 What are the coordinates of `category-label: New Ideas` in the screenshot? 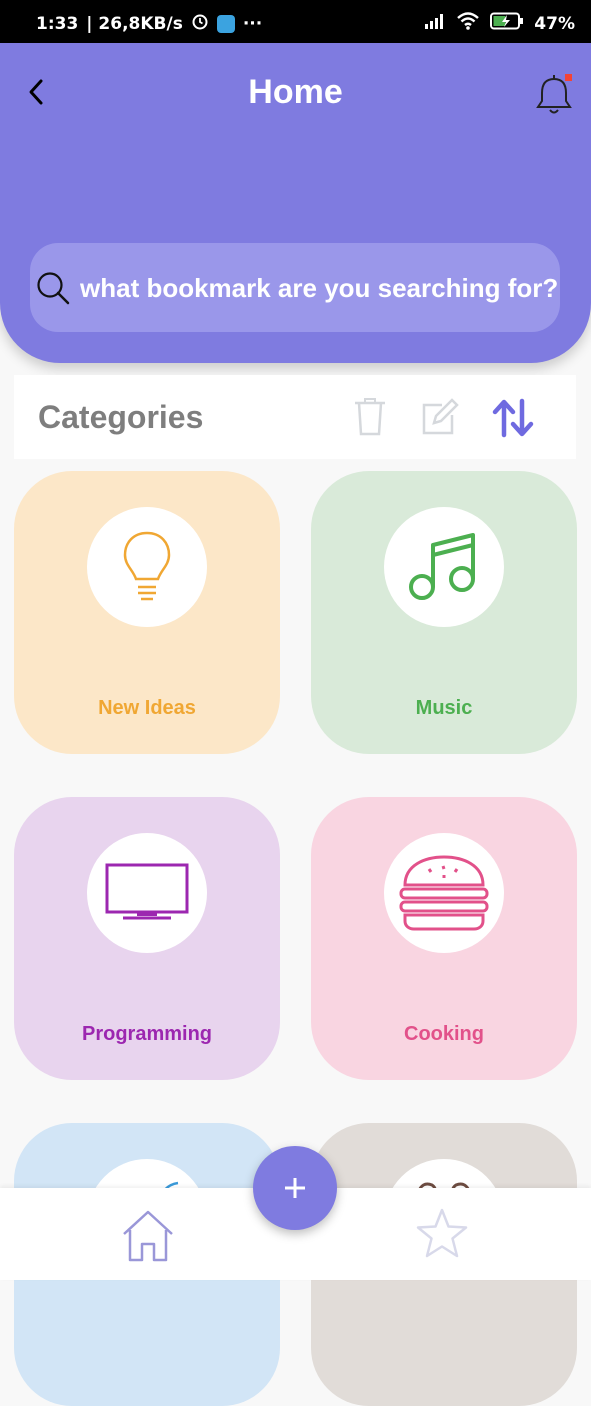 It's located at (147, 708).